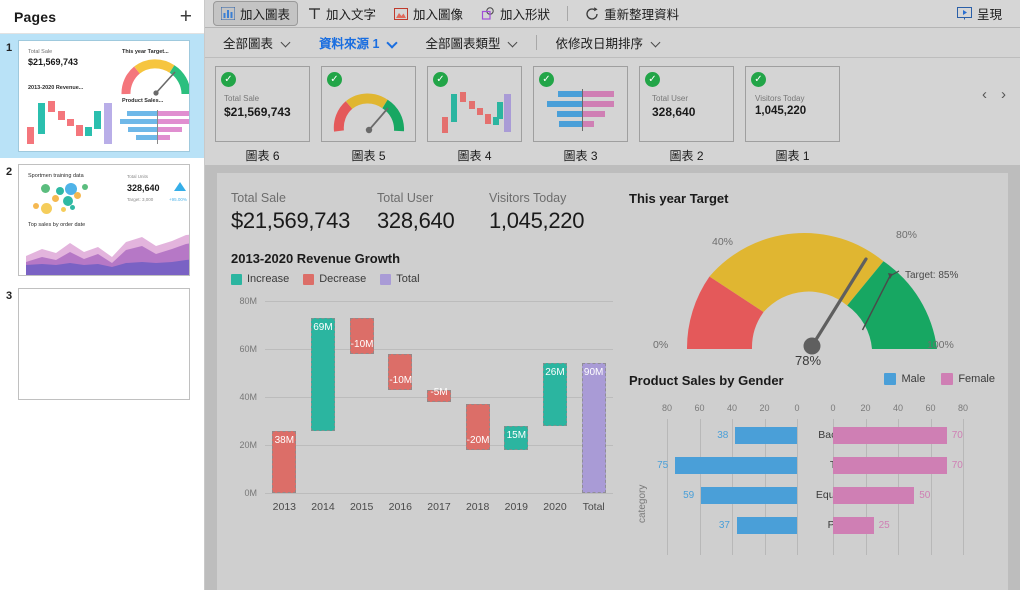  What do you see at coordinates (291, 220) in the screenshot?
I see `kpi-value: $21,569,743` at bounding box center [291, 220].